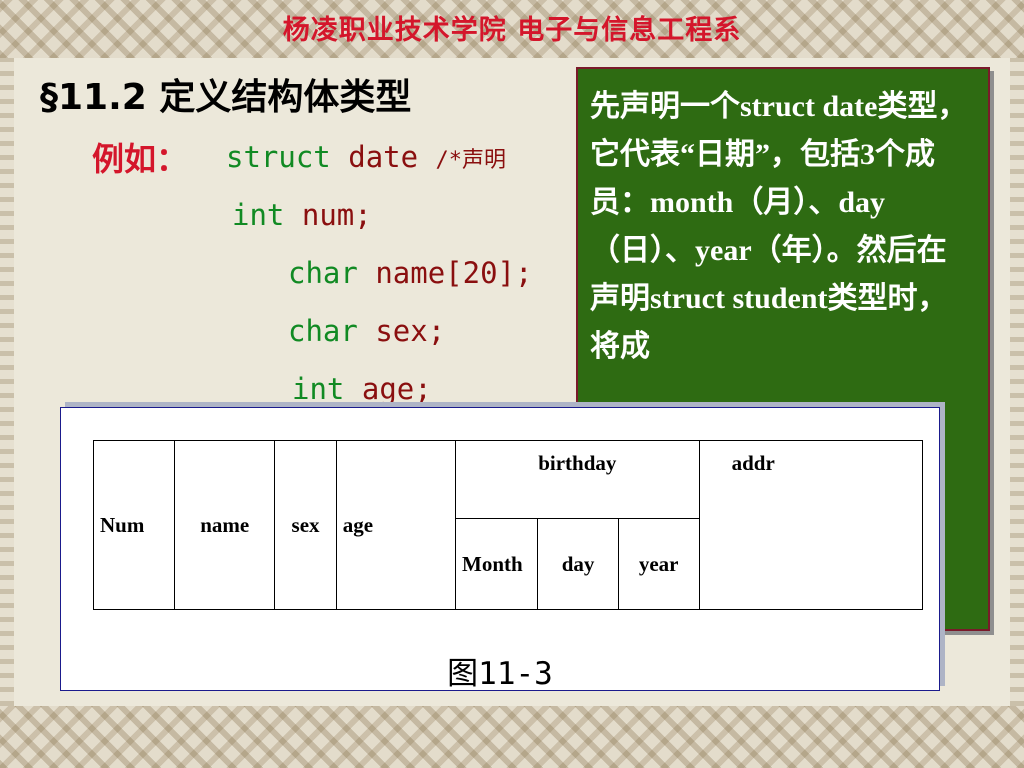  What do you see at coordinates (1017, 382) in the screenshot?
I see `decorative-border-right` at bounding box center [1017, 382].